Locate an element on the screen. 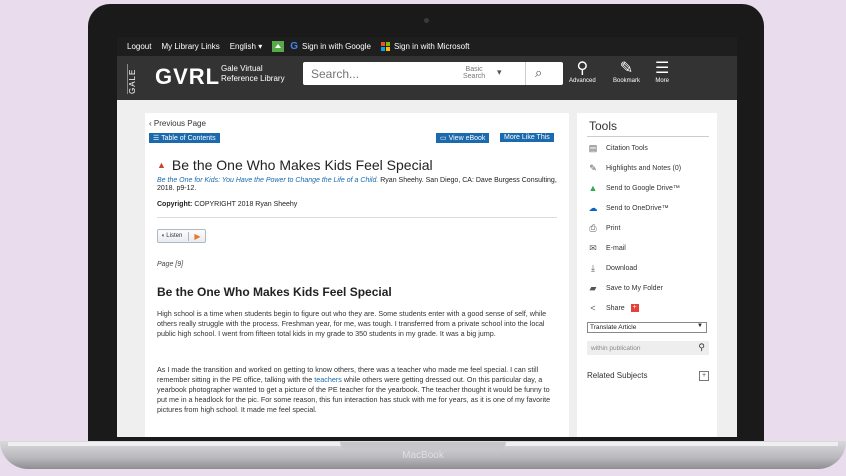 The image size is (846, 476). tool-print: ⎙ Print is located at coordinates (603, 228).